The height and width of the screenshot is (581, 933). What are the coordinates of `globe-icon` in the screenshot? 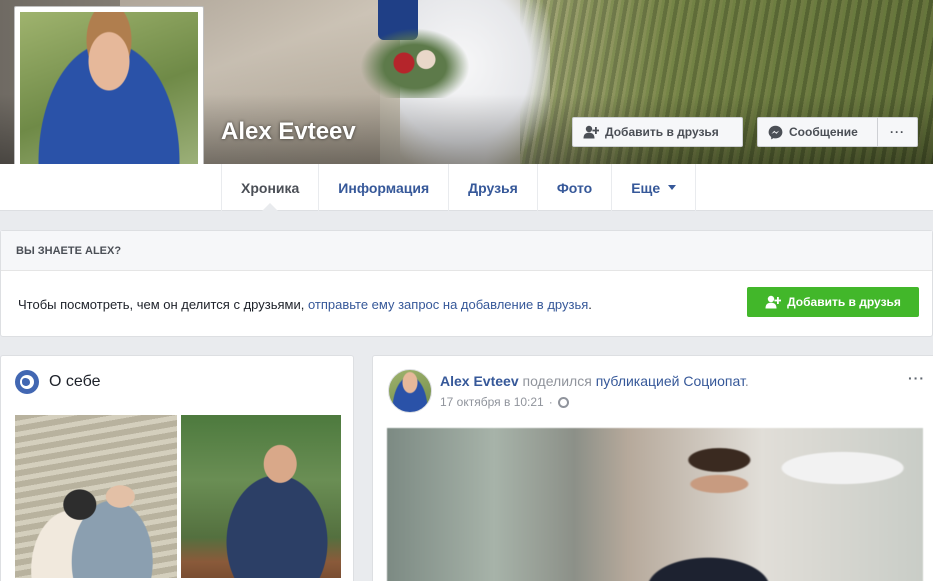 It's located at (27, 382).